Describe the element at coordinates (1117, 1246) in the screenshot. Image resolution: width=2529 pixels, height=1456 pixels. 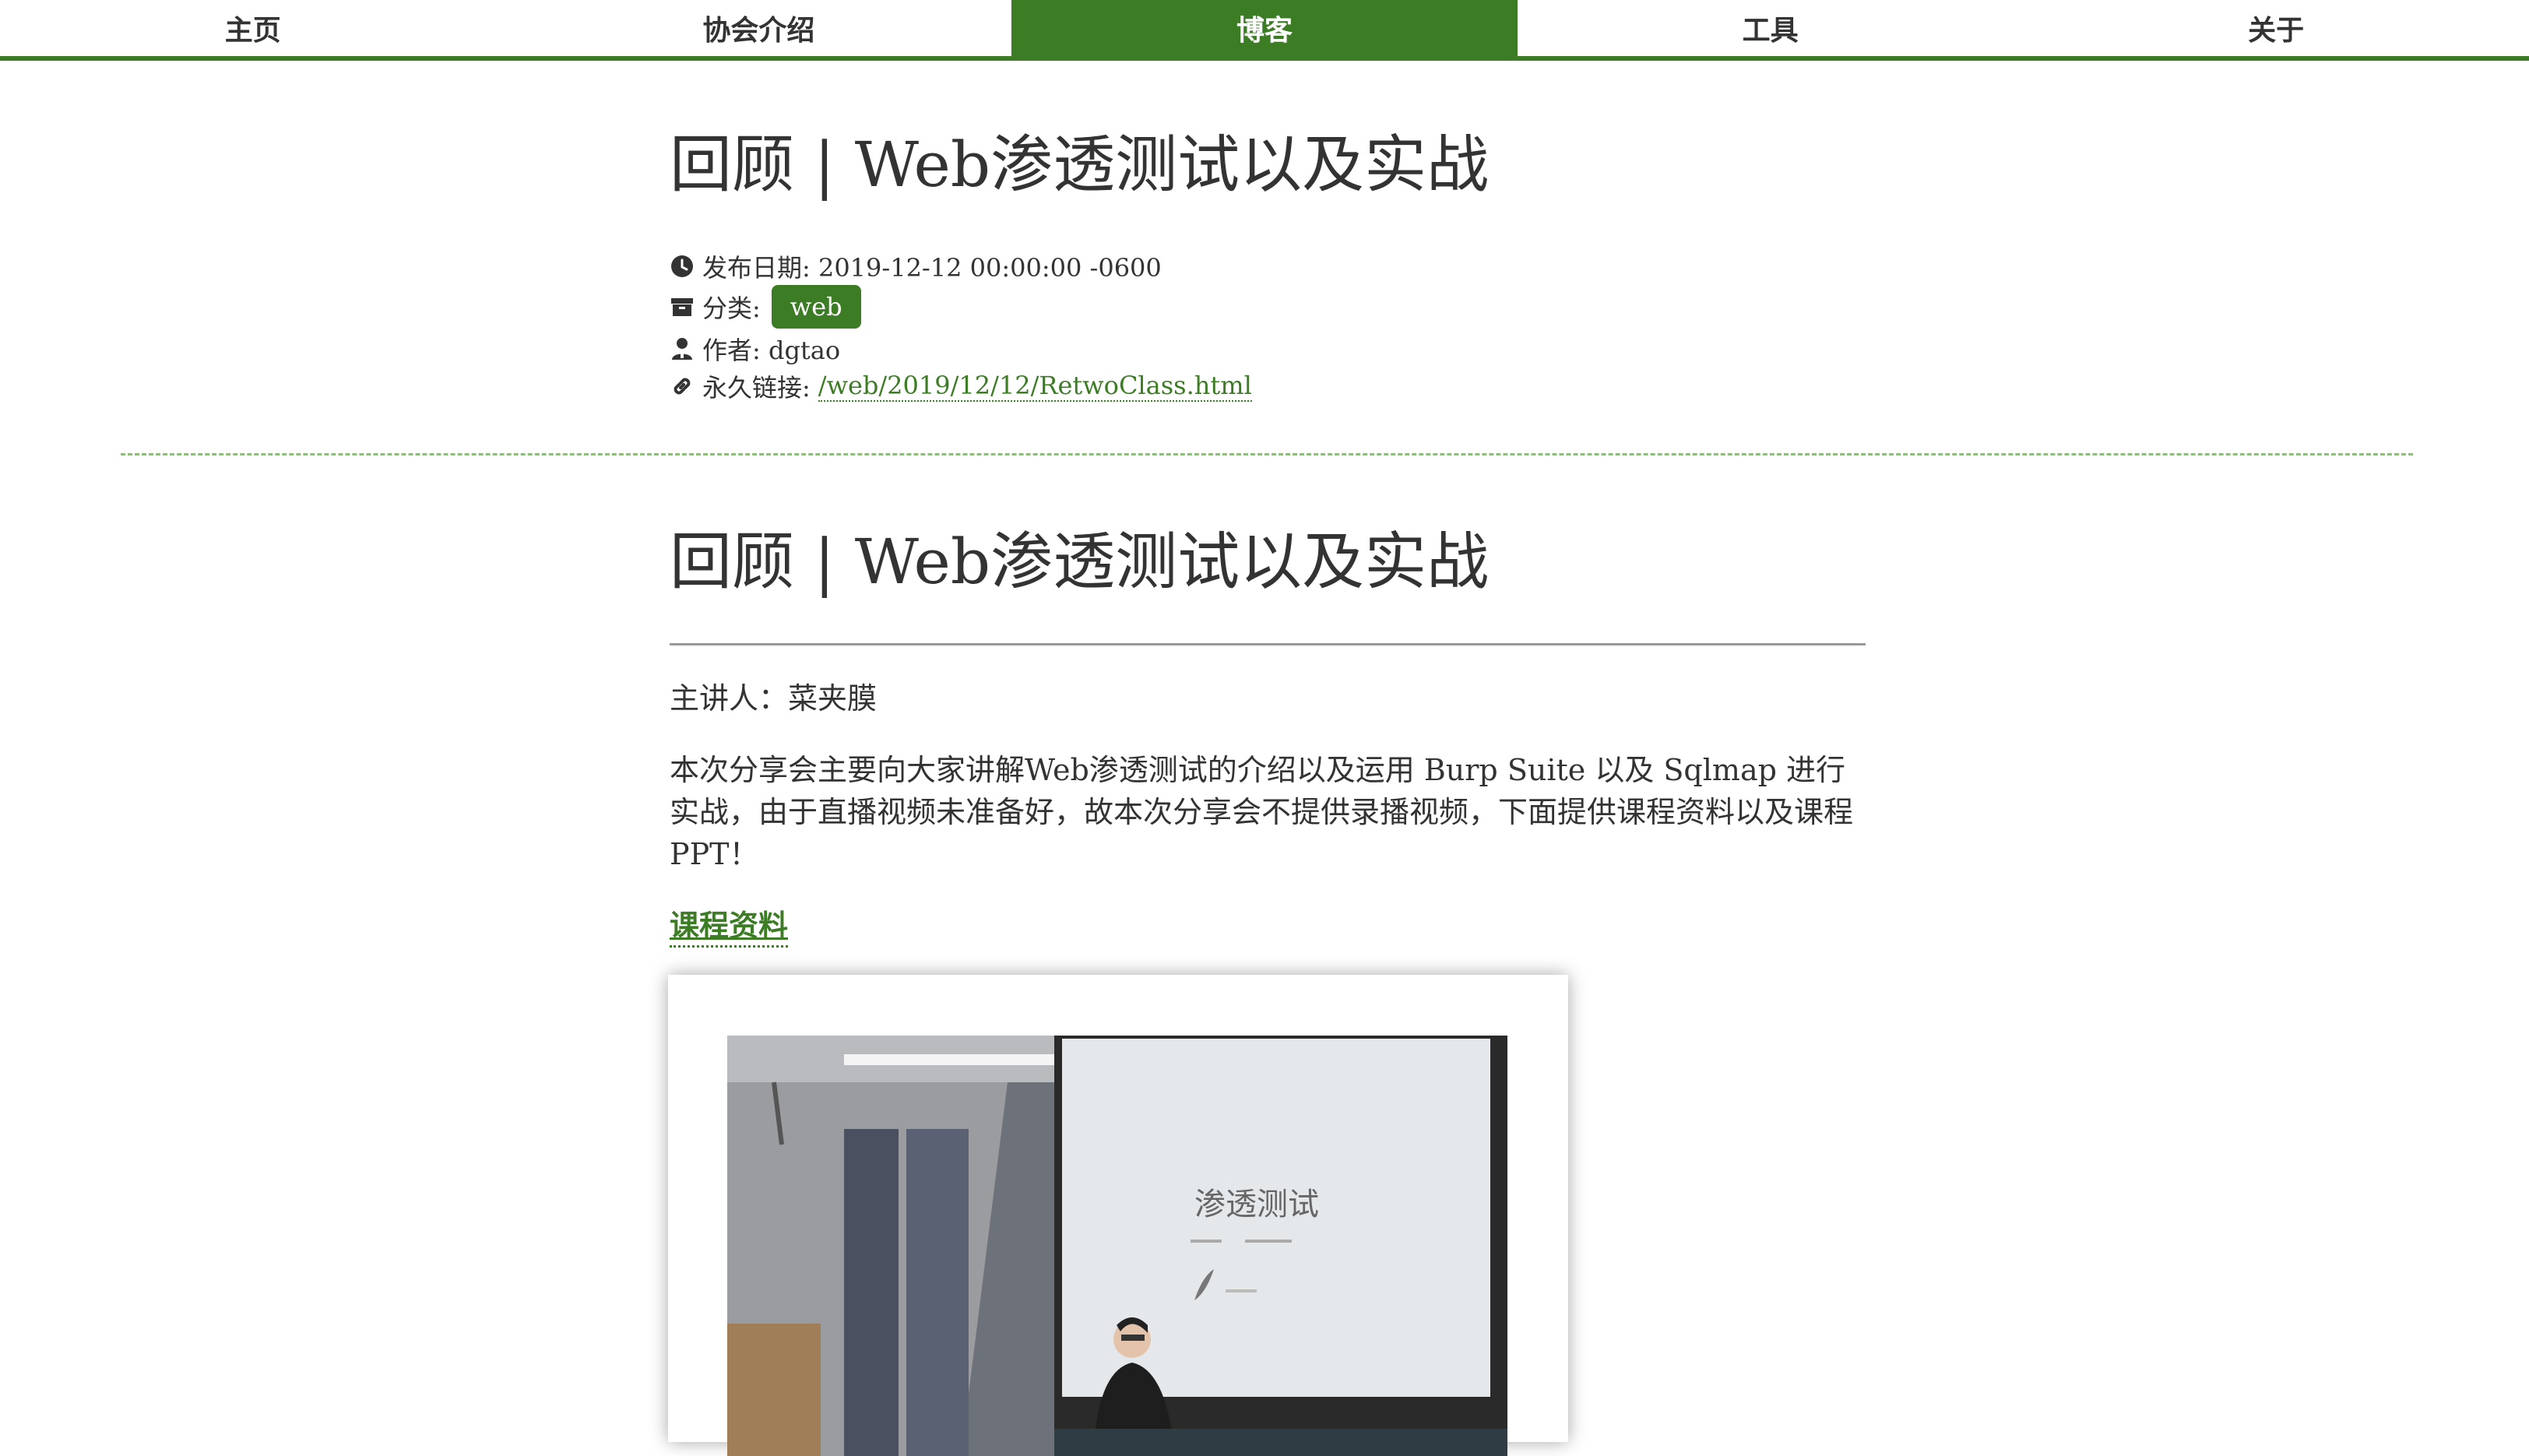
I see `lecture-photo: 渗透测试` at that location.